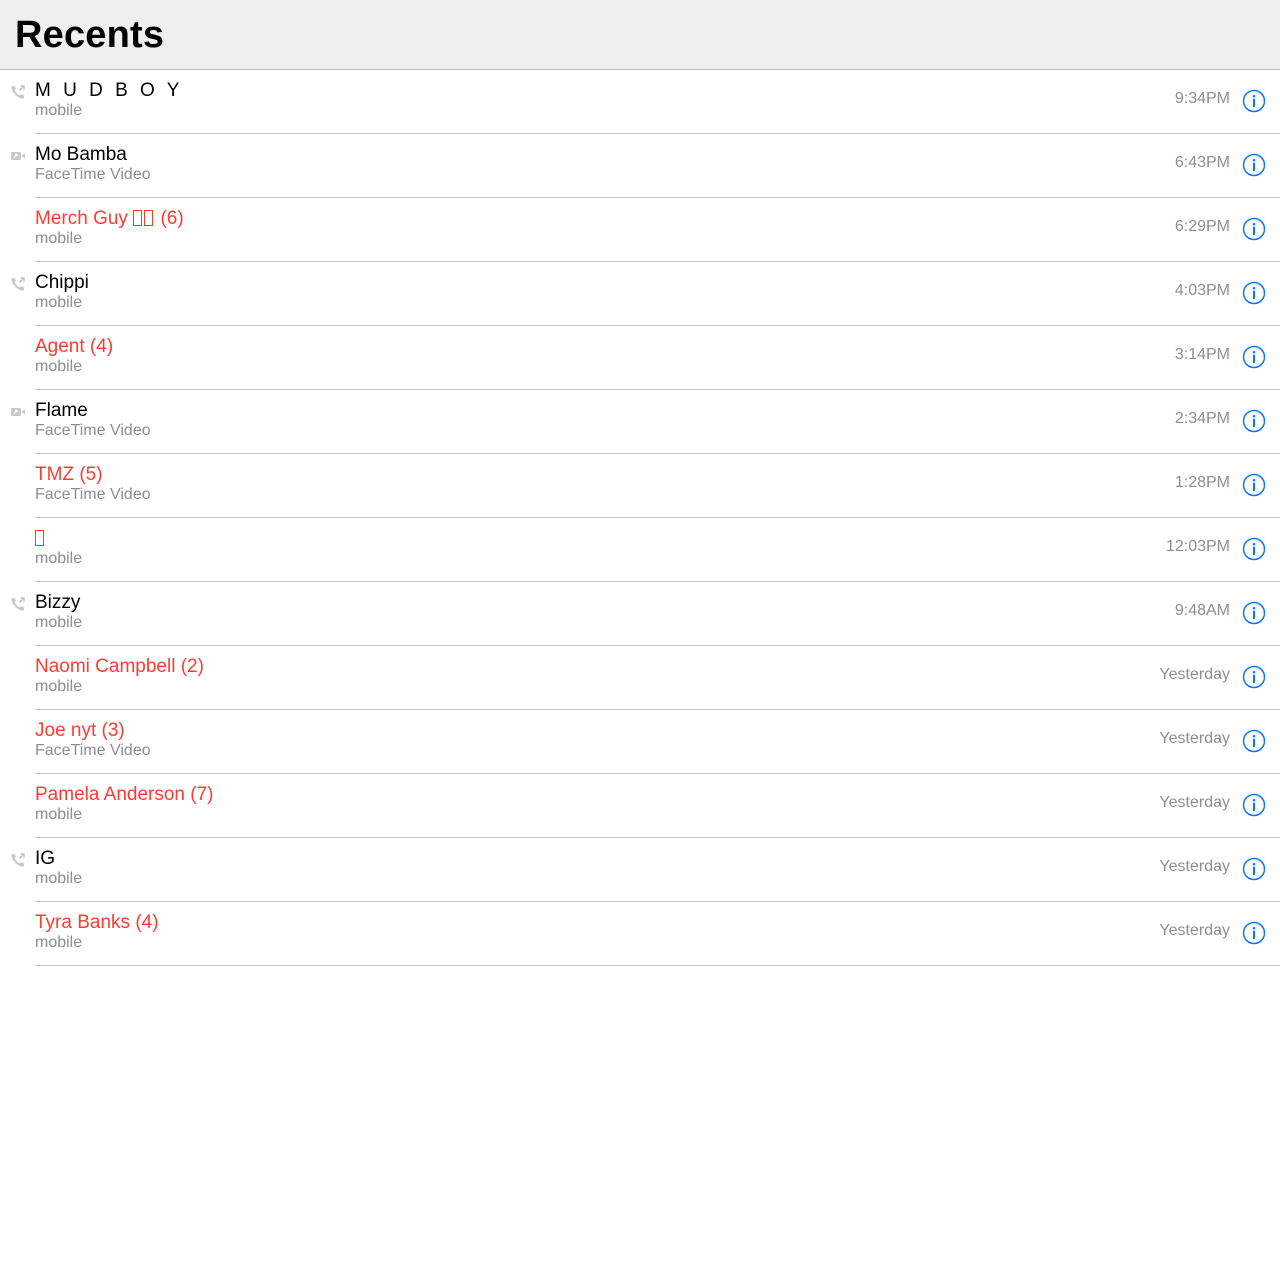 This screenshot has height=1280, width=1280. Describe the element at coordinates (1202, 290) in the screenshot. I see `call-time: 4:03PM` at that location.